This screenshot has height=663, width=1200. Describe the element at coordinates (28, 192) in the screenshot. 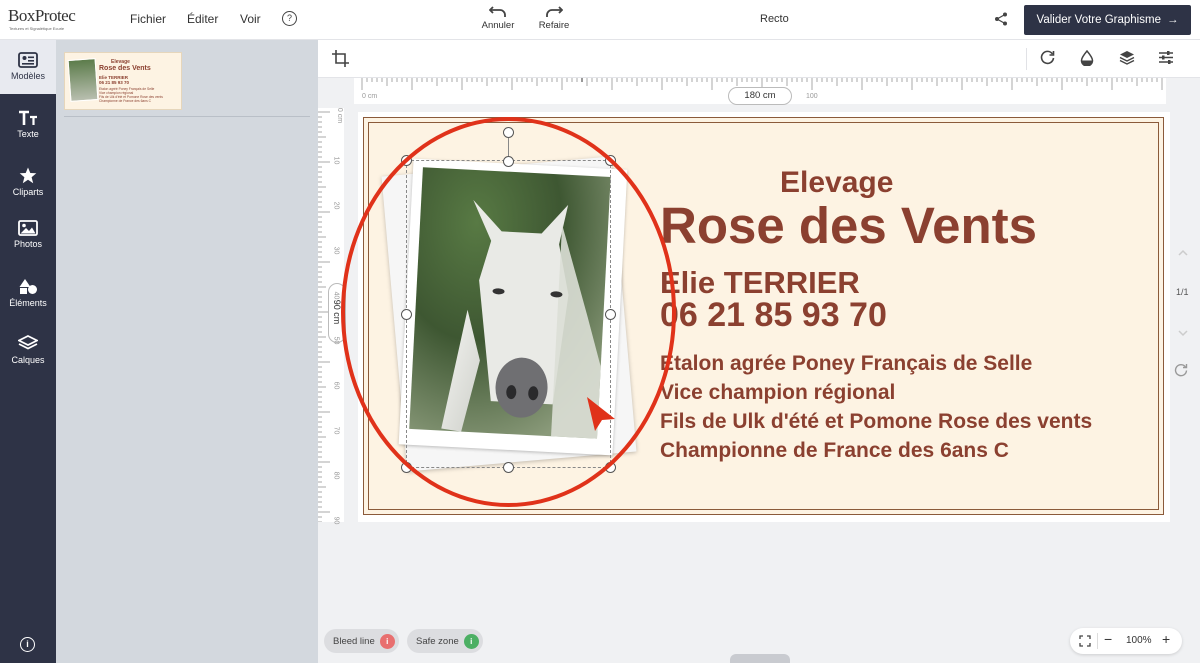

I see `sidebar-item-label: Cliparts` at that location.